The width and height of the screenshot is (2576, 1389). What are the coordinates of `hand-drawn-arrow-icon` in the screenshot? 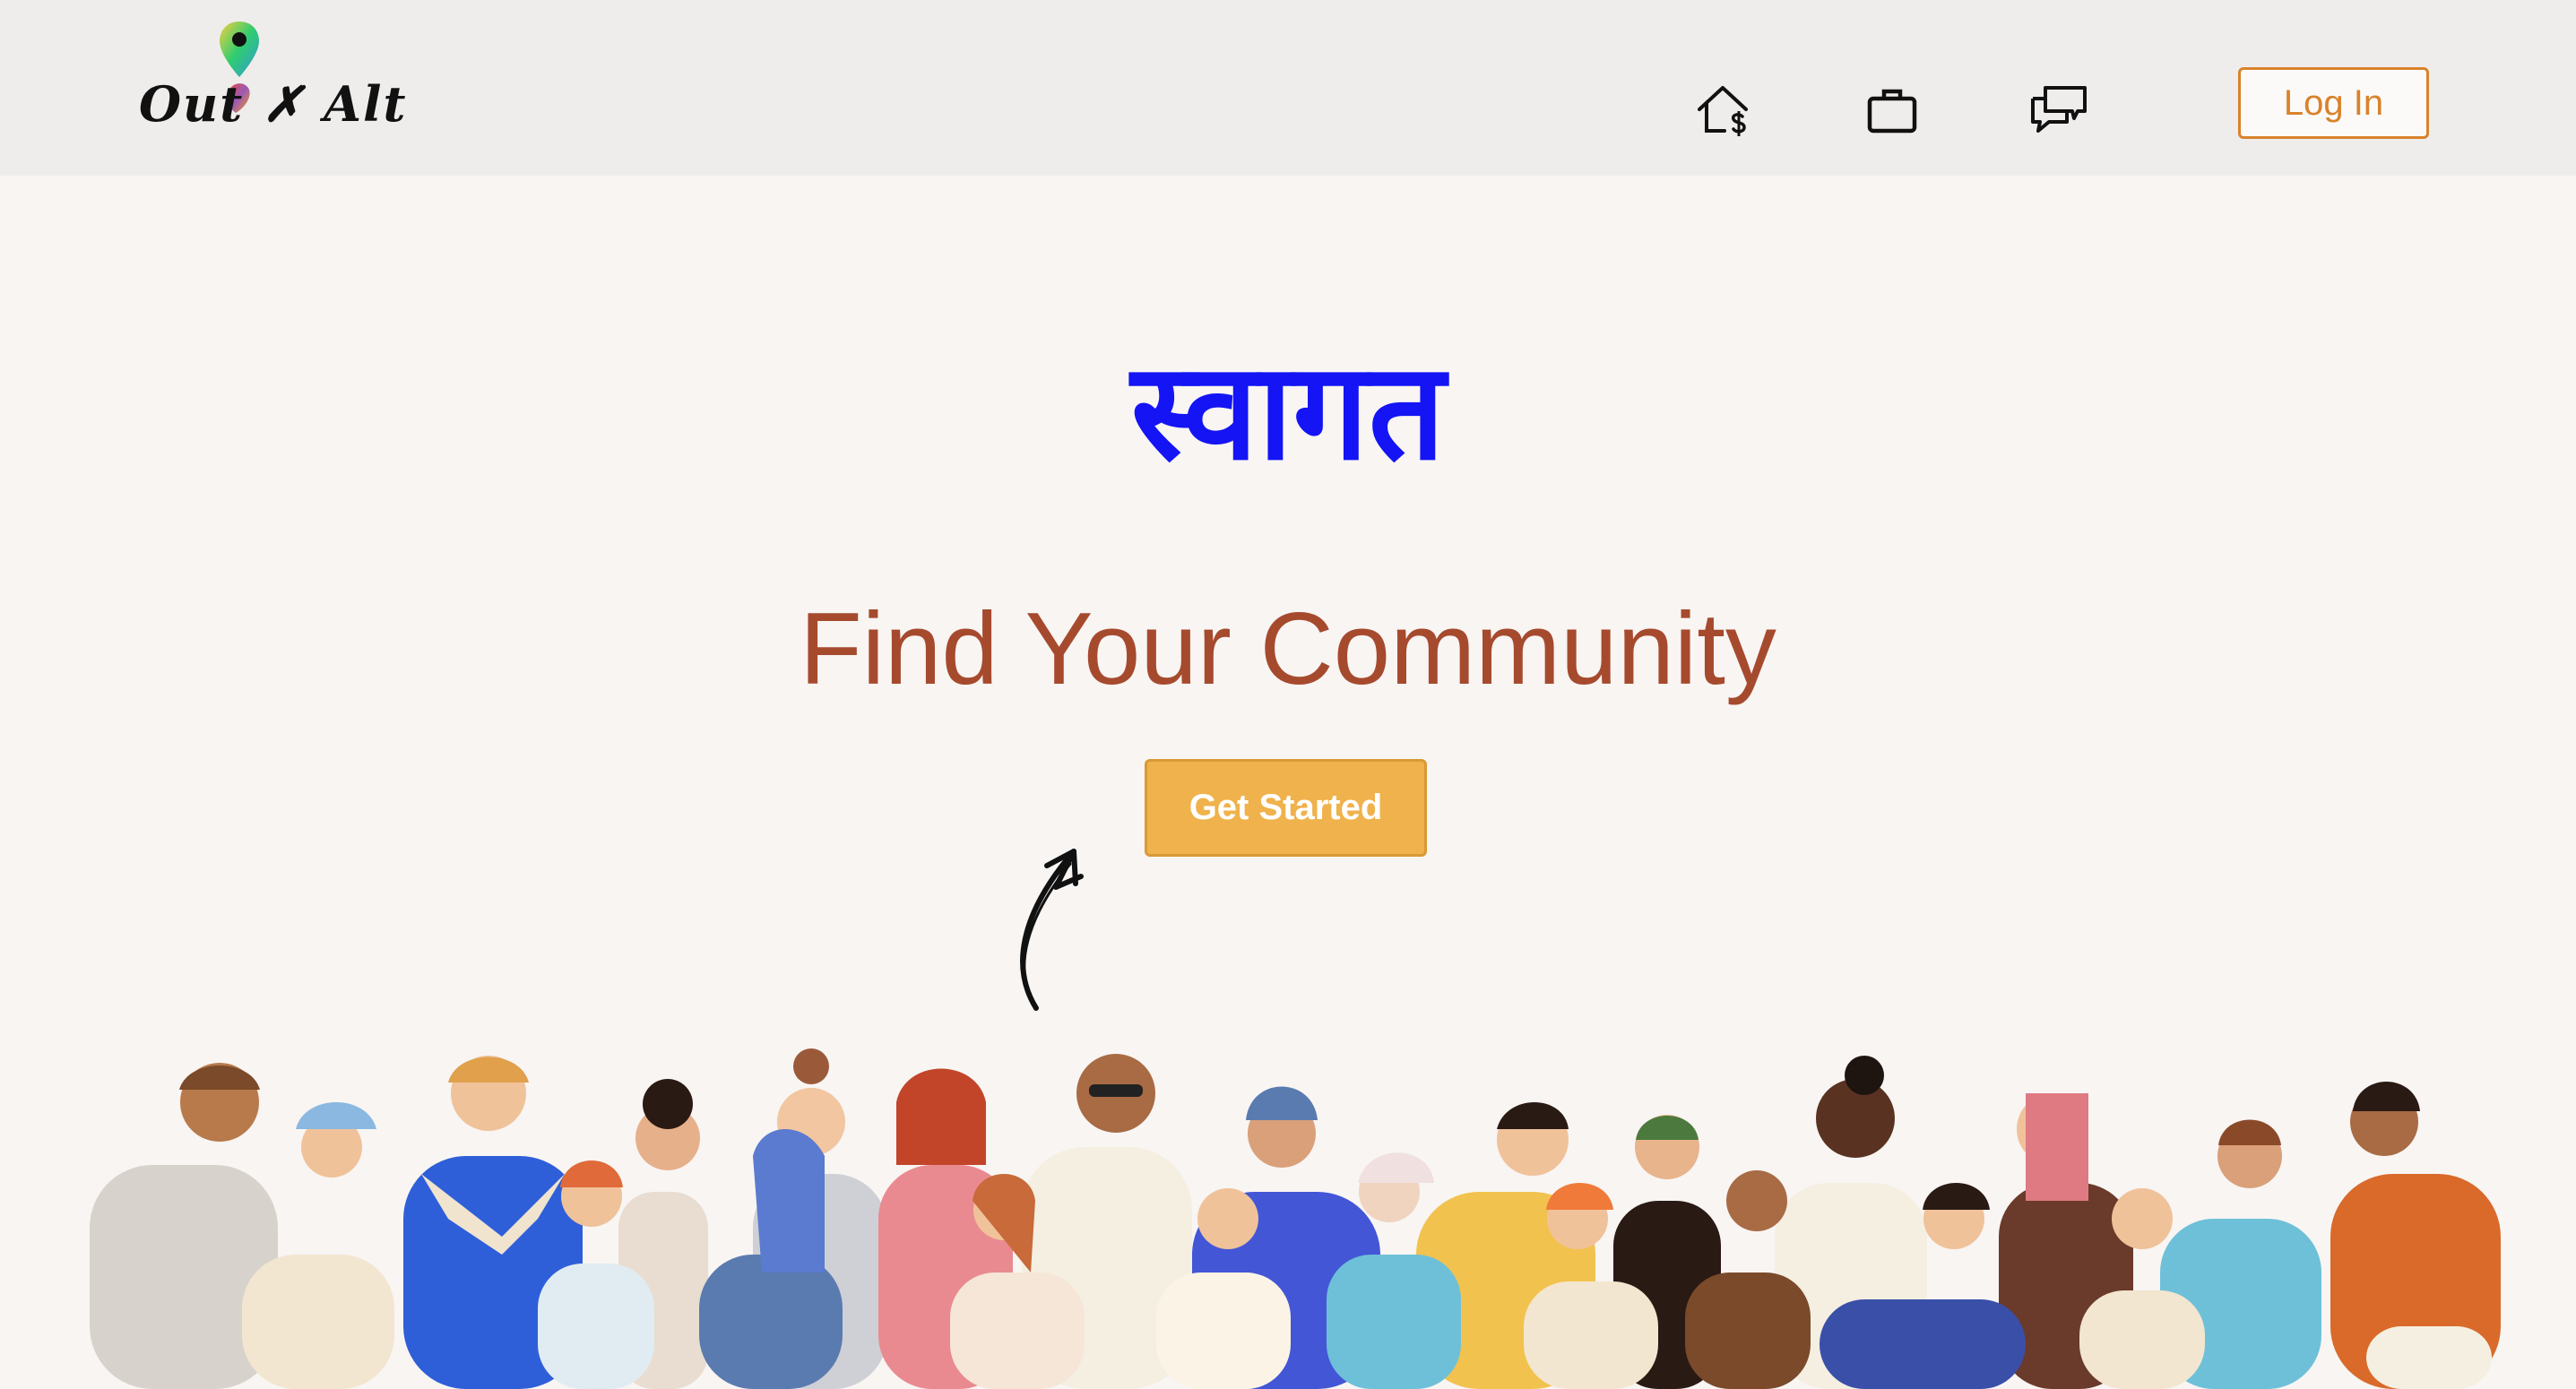 It's located at (1052, 930).